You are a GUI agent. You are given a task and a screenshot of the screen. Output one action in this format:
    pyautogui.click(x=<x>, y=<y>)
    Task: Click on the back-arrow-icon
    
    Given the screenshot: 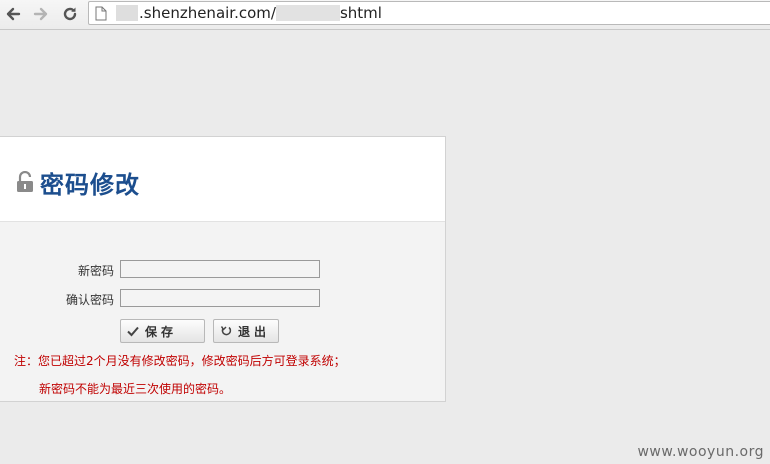 What is the action you would take?
    pyautogui.click(x=13, y=14)
    